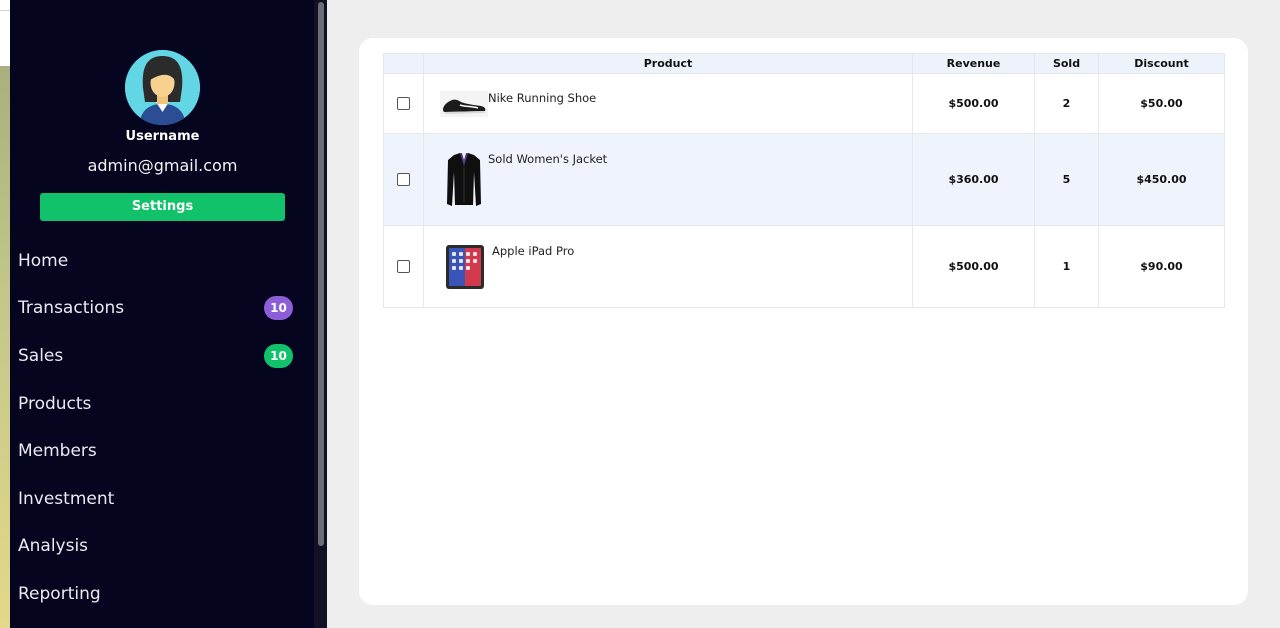  I want to click on sidebar-item-label: Analysis, so click(53, 546).